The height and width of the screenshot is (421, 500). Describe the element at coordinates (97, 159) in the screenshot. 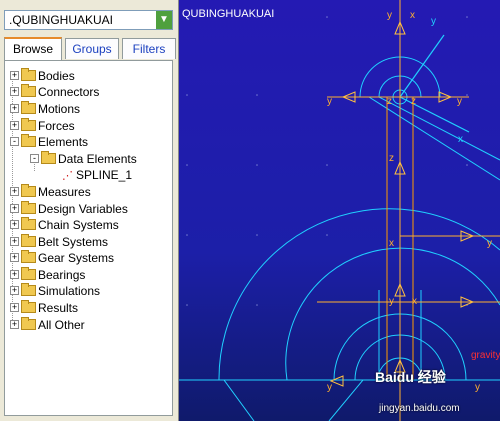

I see `tree-item-label: Data Elements` at that location.